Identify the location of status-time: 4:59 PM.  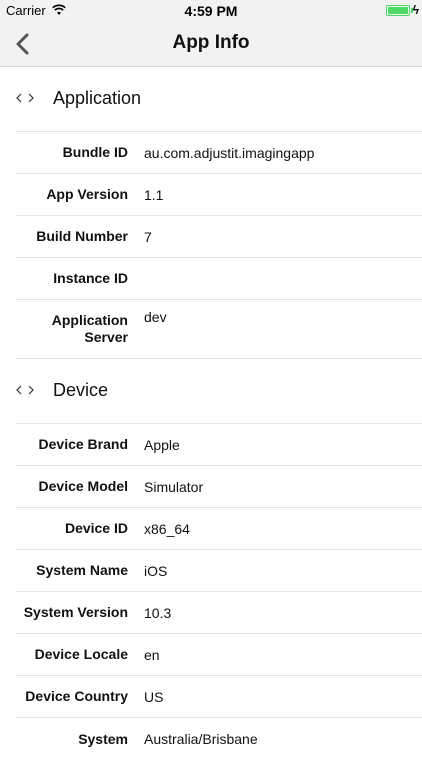
(211, 11).